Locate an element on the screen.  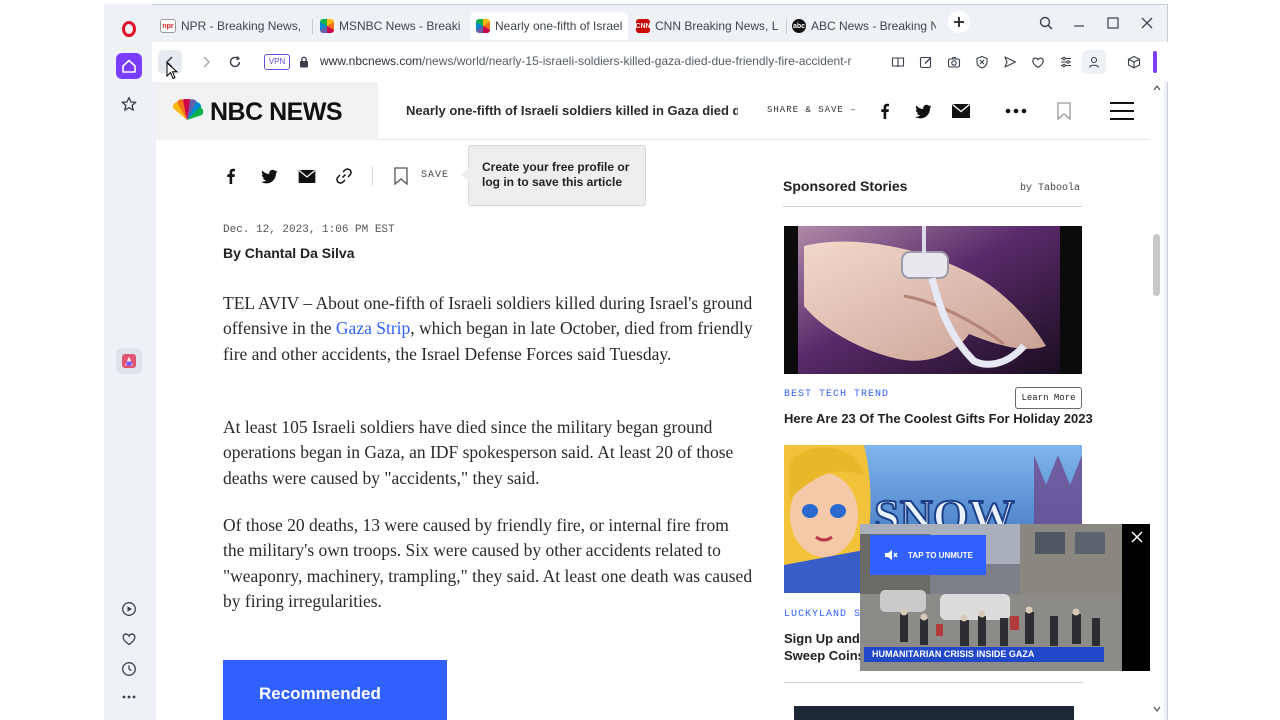
easy-setup-icon is located at coordinates (1066, 62).